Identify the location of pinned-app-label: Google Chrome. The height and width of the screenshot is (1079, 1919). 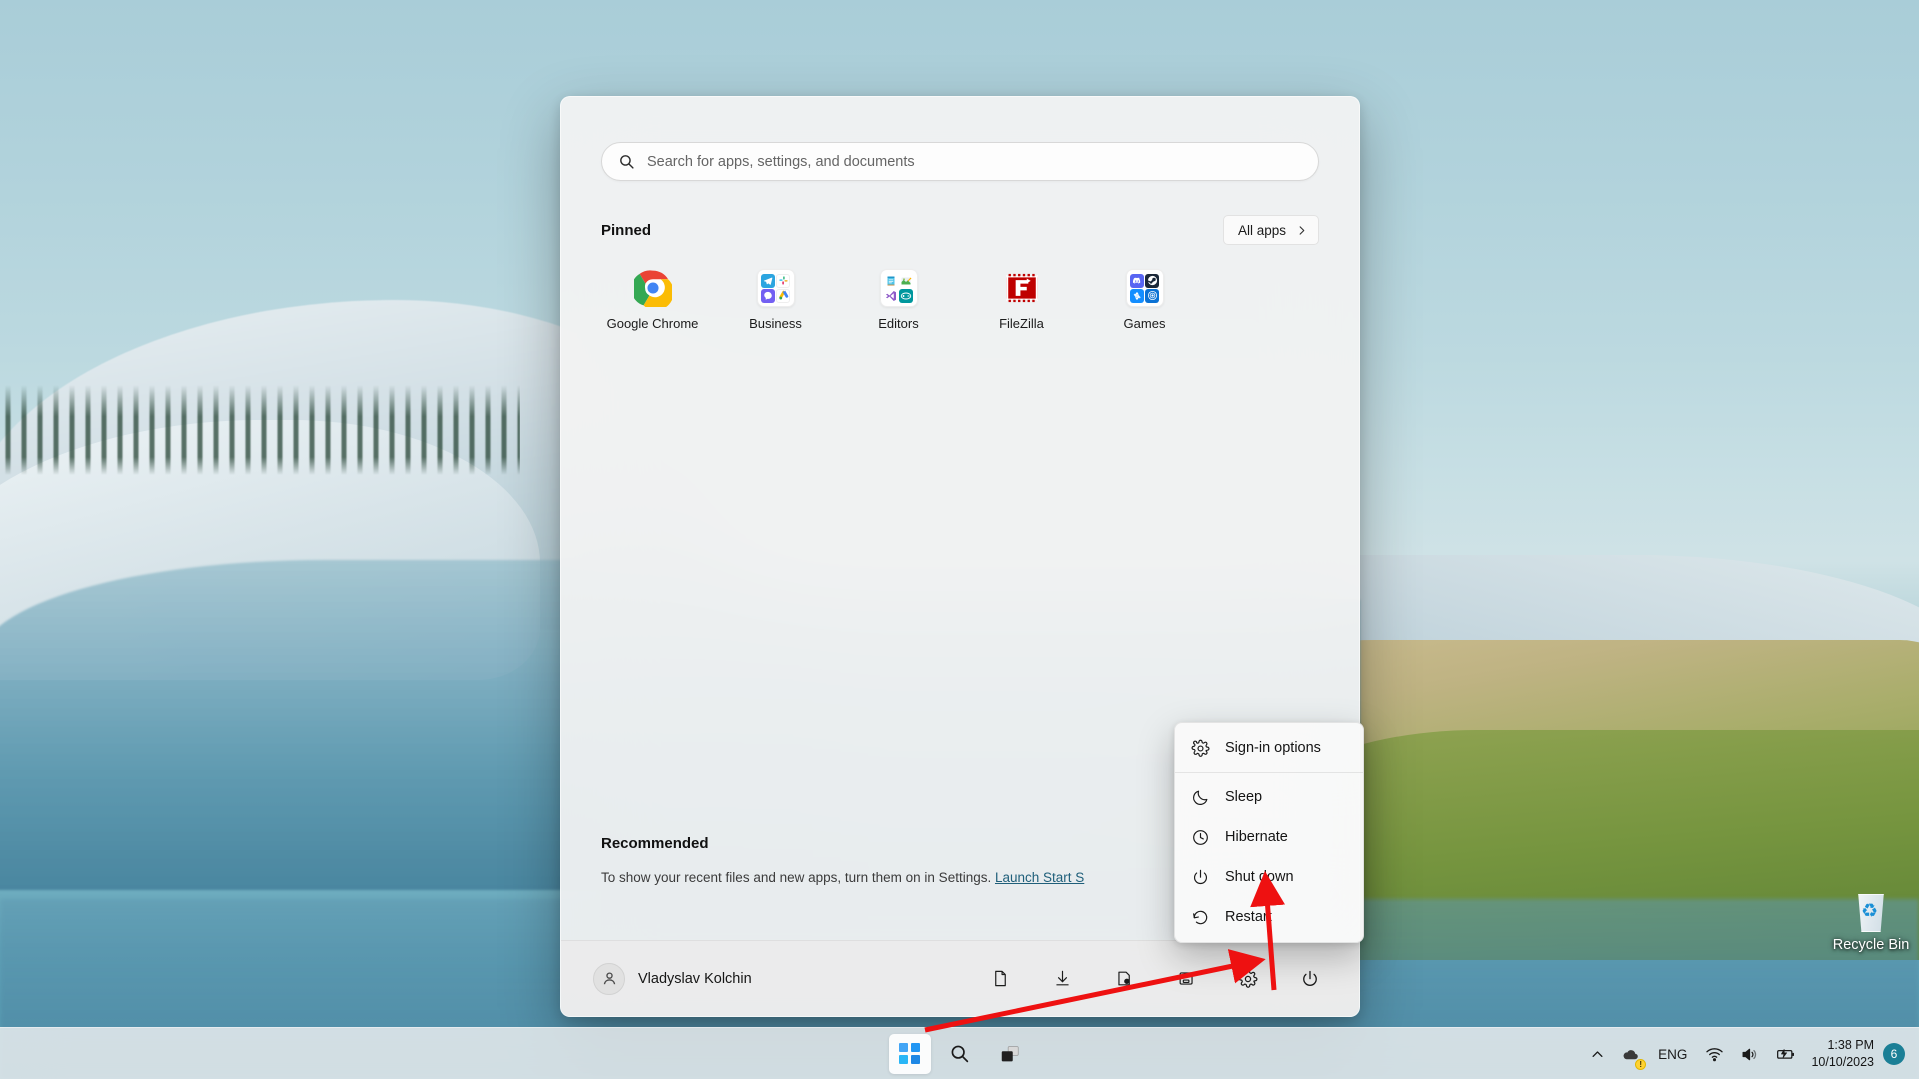
(652, 323).